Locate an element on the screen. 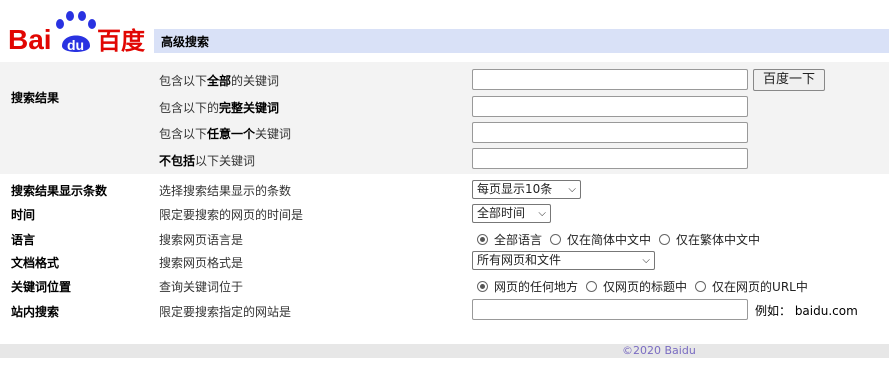 The image size is (889, 377). position-anywhere-option: 网页的任何地方 is located at coordinates (527, 286).